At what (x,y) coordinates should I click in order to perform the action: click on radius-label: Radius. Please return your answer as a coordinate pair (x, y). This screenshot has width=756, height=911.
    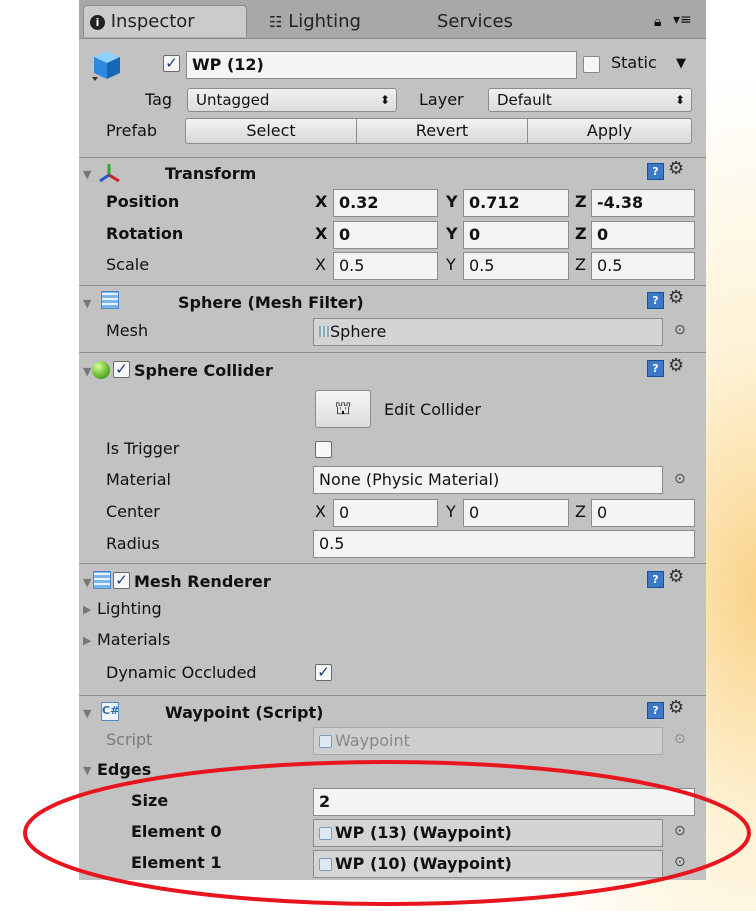
    Looking at the image, I should click on (133, 543).